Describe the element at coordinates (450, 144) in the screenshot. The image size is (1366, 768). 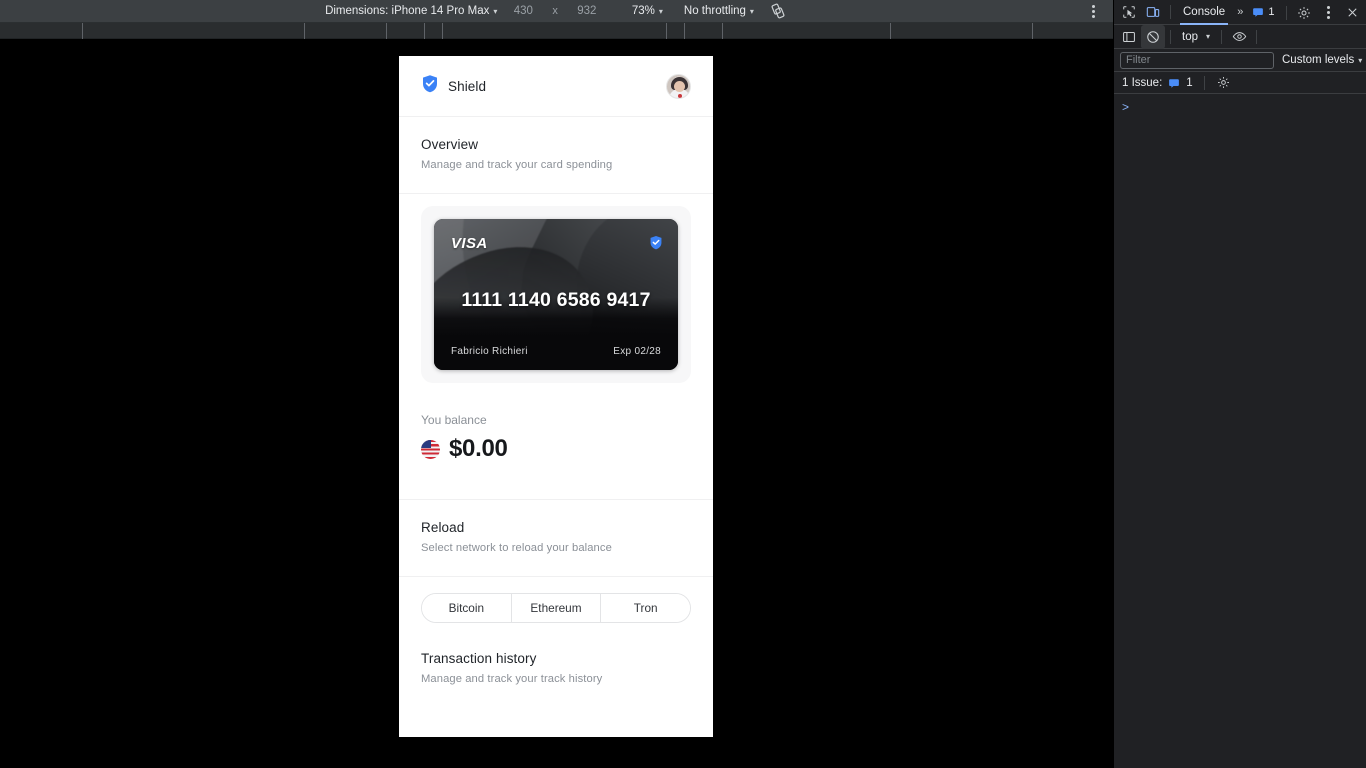
I see `overview-title: Overview` at that location.